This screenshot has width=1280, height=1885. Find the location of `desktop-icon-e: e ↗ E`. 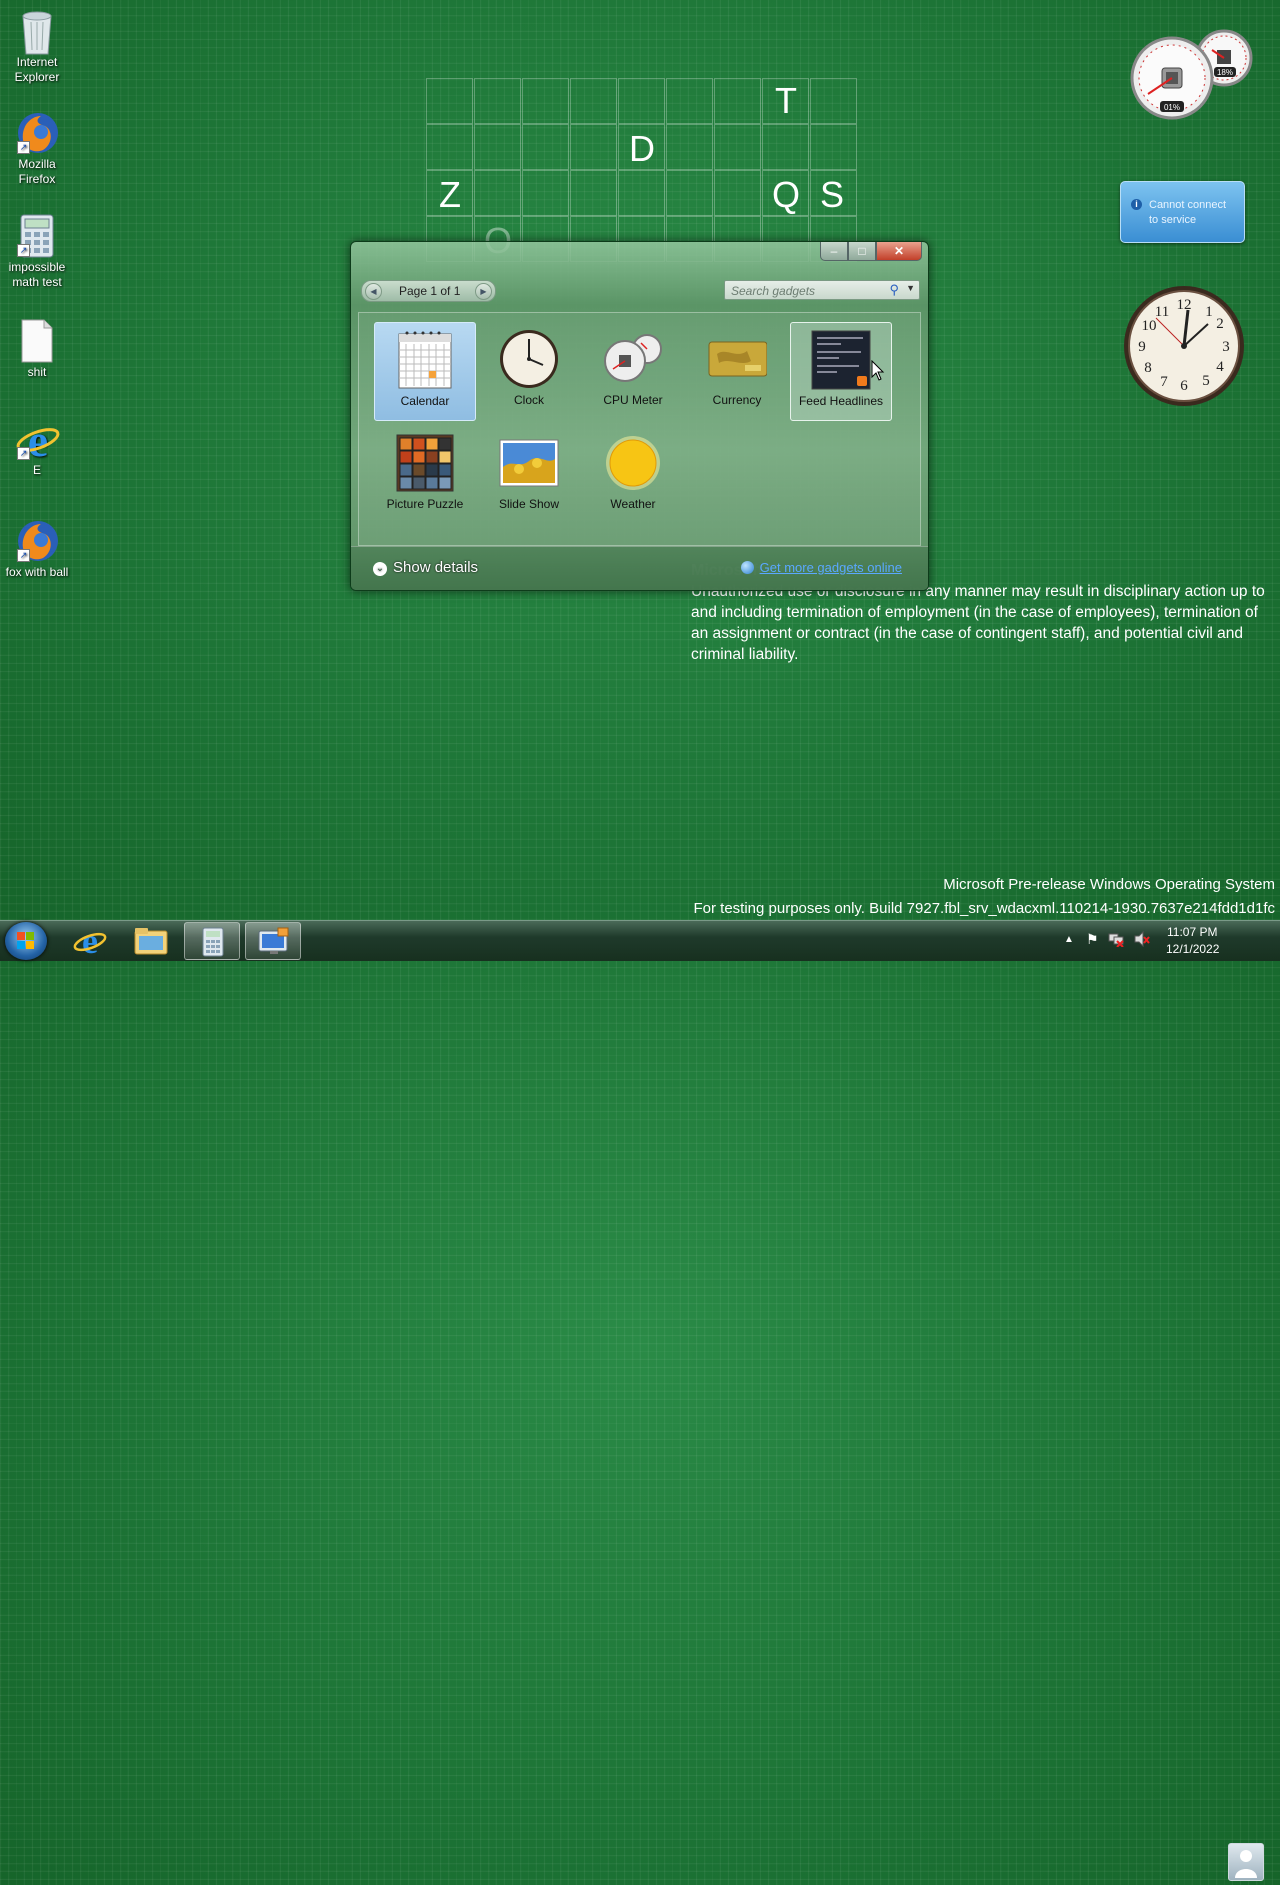

desktop-icon-e: e ↗ E is located at coordinates (37, 445).